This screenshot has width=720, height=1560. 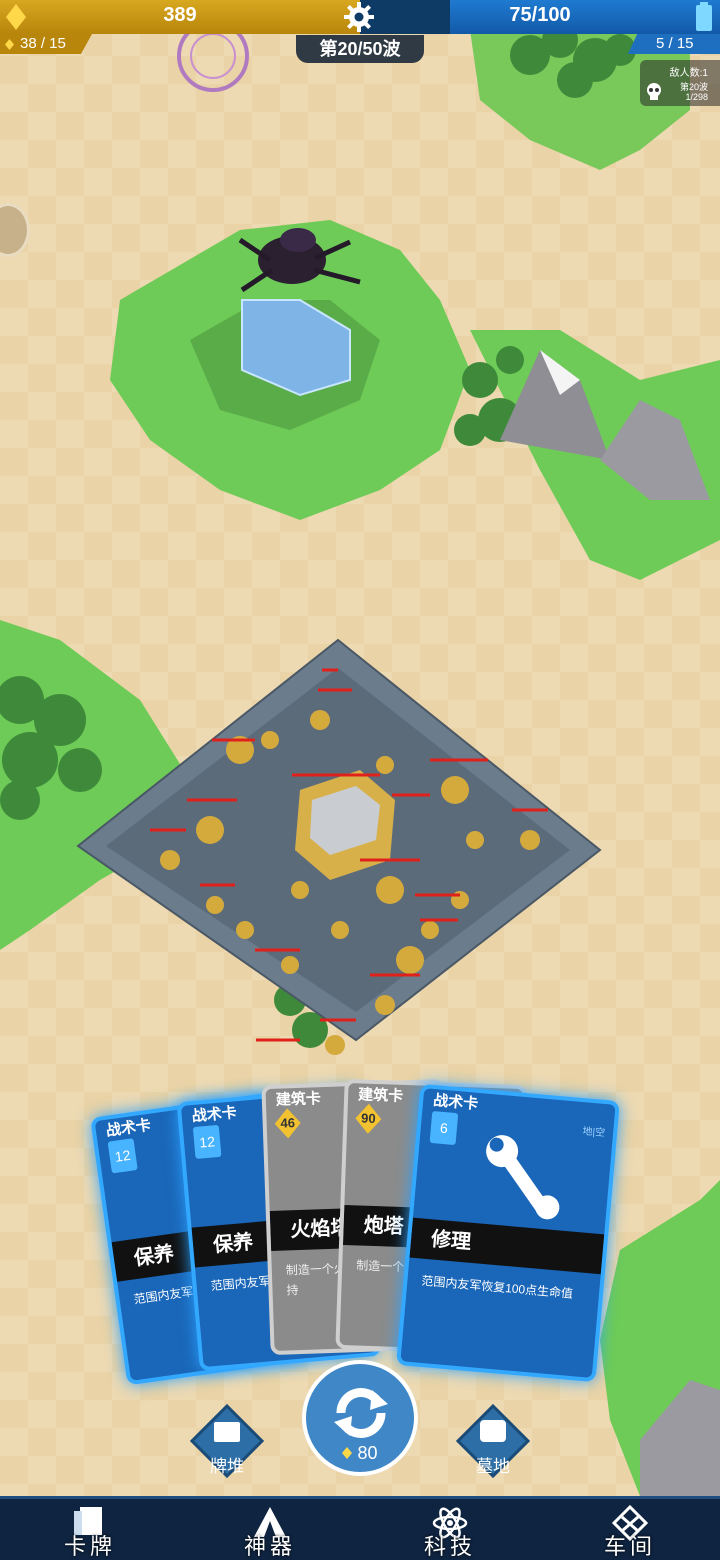 I want to click on card-cost: 46, so click(x=288, y=1123).